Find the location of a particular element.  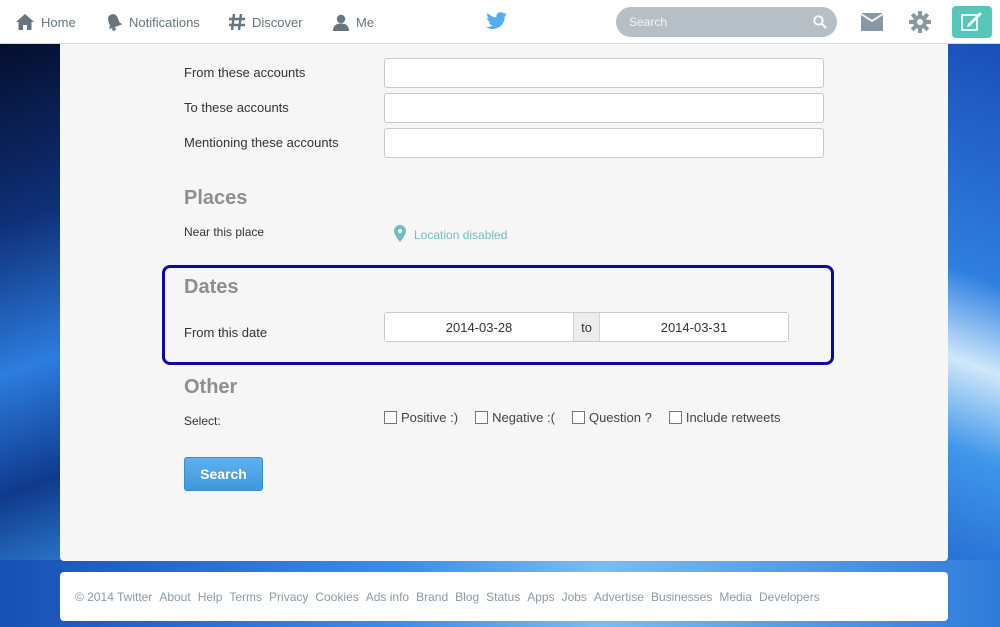

mentioning-accounts-label: Mentioning these accounts is located at coordinates (261, 142).